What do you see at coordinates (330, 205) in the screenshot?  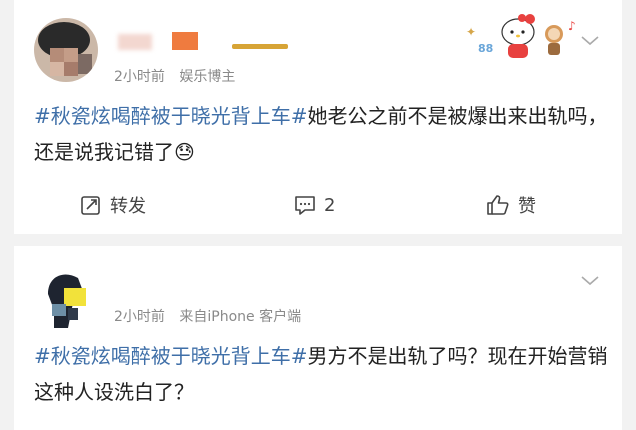 I see `comment-count: 2` at bounding box center [330, 205].